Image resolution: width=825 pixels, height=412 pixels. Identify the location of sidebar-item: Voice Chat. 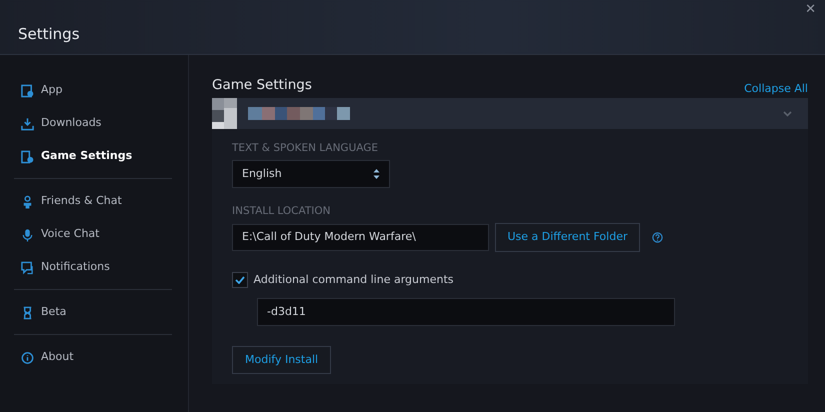
(93, 234).